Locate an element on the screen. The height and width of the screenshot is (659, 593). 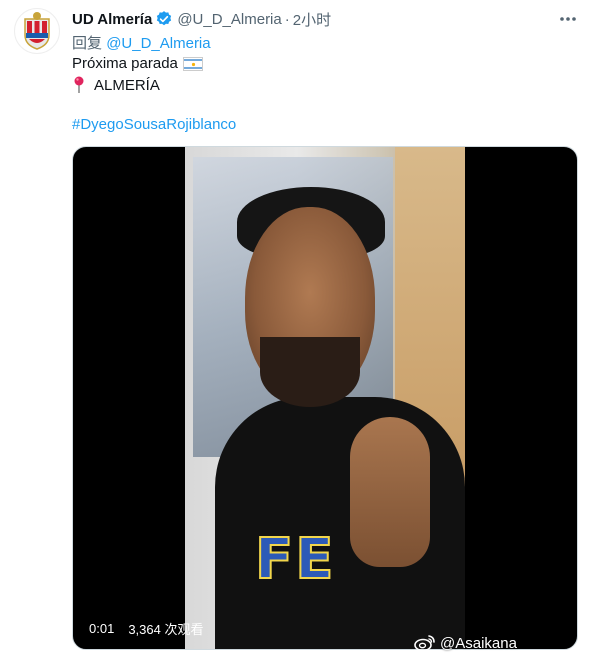
weibo-watermark: @Asaikana is located at coordinates (465, 643).